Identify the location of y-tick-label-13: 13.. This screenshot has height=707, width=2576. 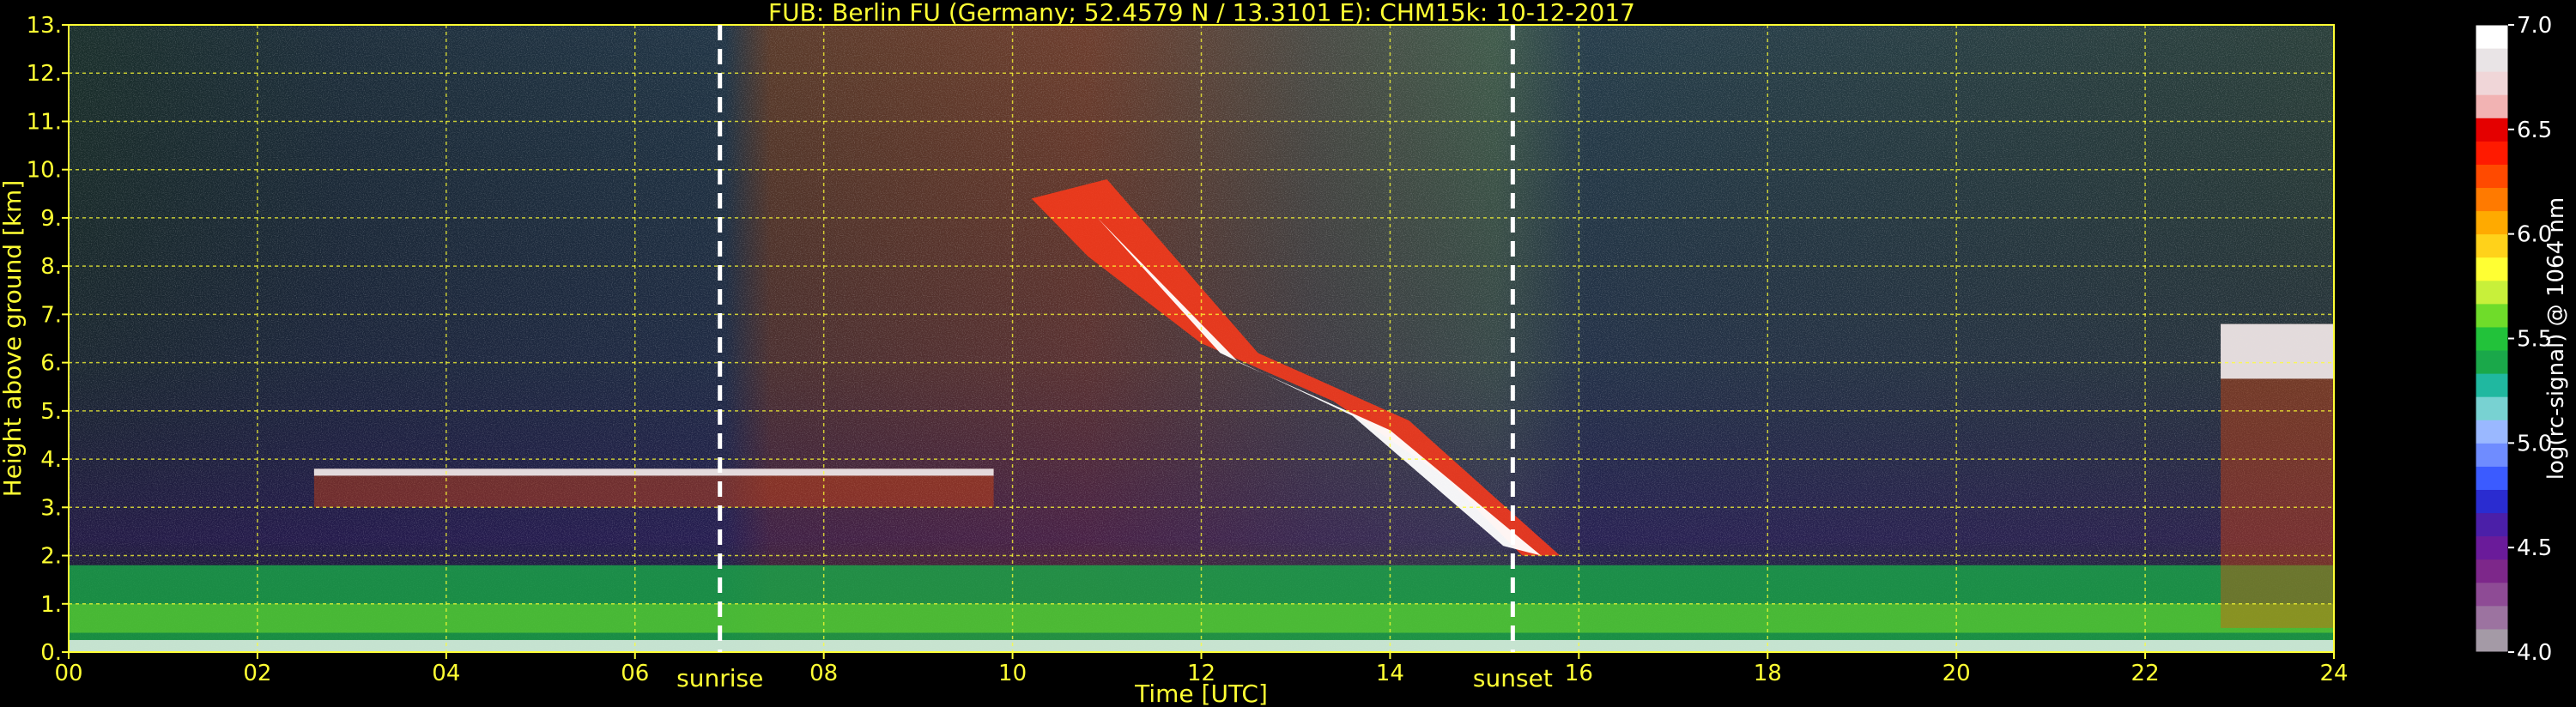
(44, 26).